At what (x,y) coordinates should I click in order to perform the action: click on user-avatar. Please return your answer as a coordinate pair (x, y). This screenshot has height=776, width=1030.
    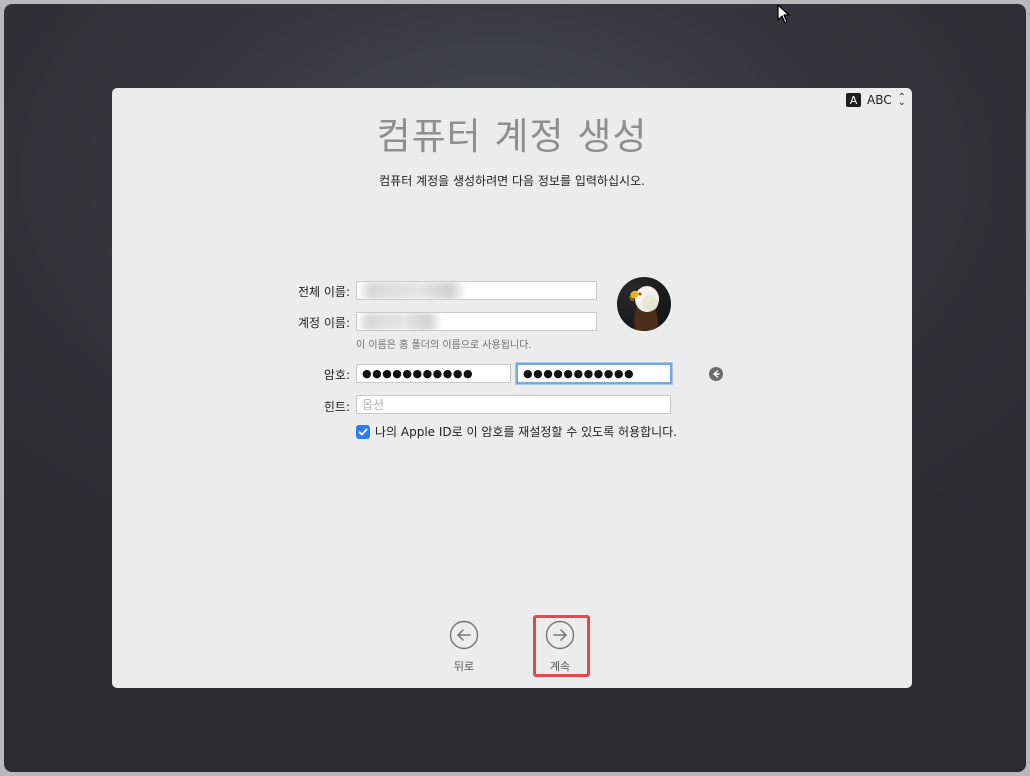
    Looking at the image, I should click on (644, 304).